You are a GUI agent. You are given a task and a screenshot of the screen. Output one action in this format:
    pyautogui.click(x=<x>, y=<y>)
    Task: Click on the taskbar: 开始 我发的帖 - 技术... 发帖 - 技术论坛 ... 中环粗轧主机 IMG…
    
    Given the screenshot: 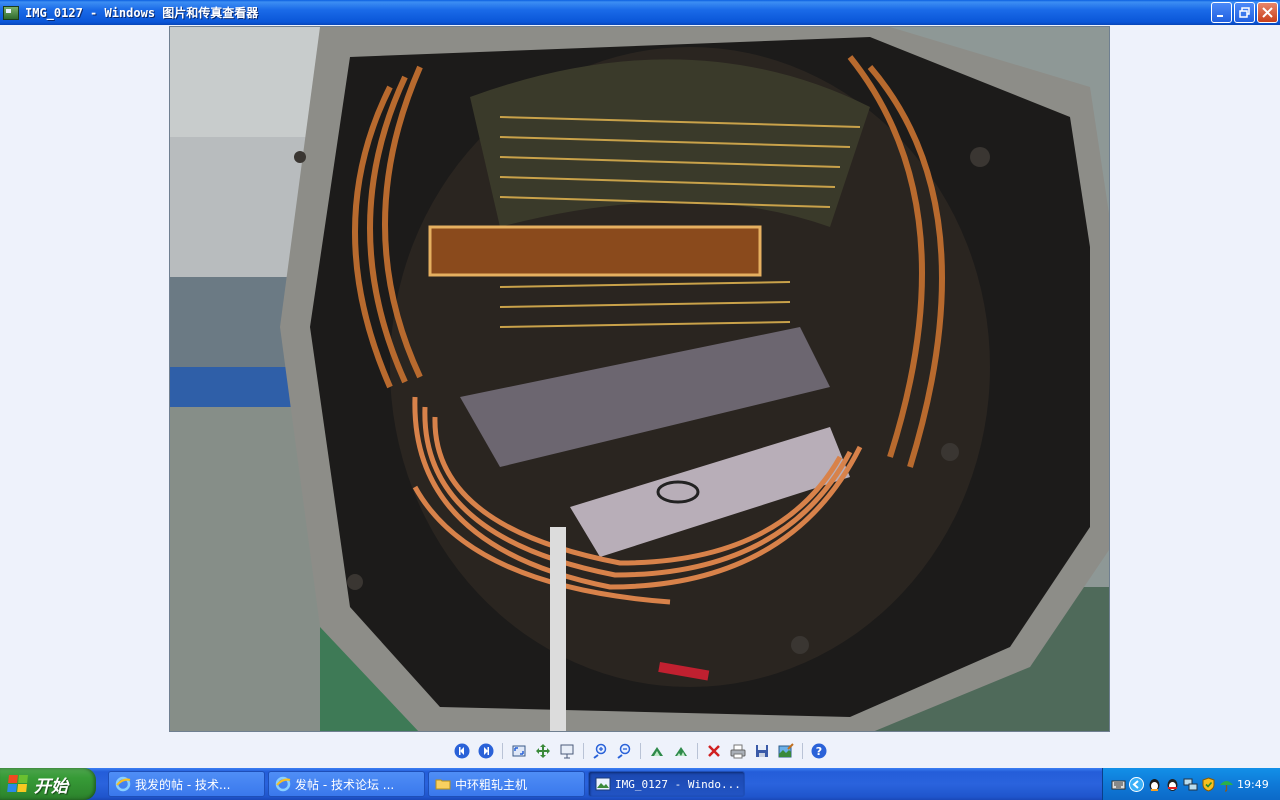 What is the action you would take?
    pyautogui.click(x=640, y=784)
    